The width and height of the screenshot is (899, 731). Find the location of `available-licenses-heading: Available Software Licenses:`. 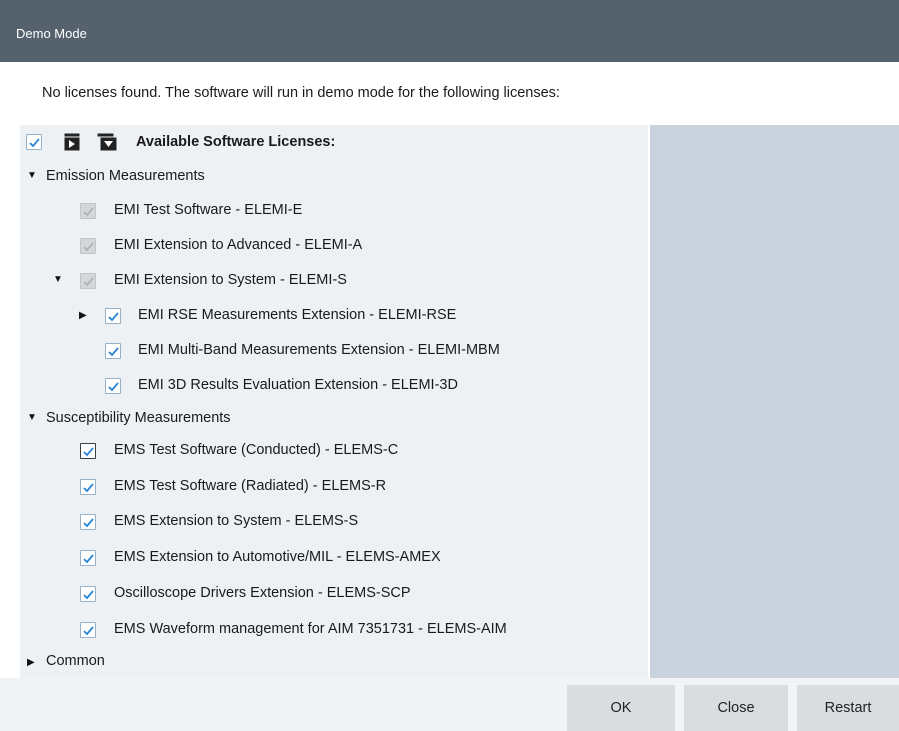

available-licenses-heading: Available Software Licenses: is located at coordinates (236, 142).